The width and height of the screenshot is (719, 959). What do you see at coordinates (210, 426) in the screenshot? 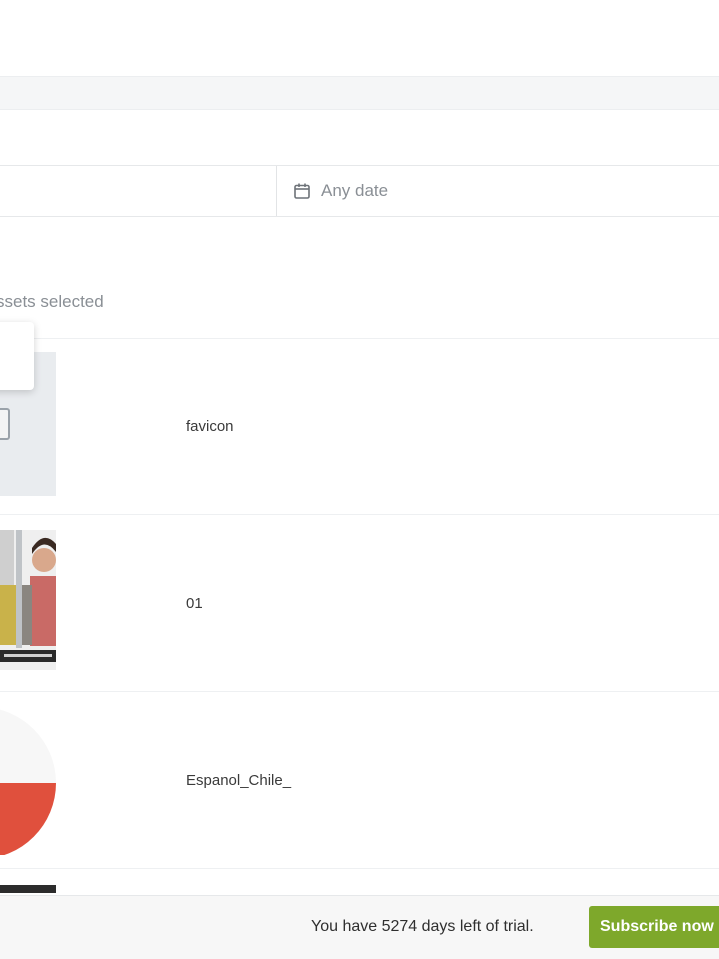
I see `asset-name: favicon` at bounding box center [210, 426].